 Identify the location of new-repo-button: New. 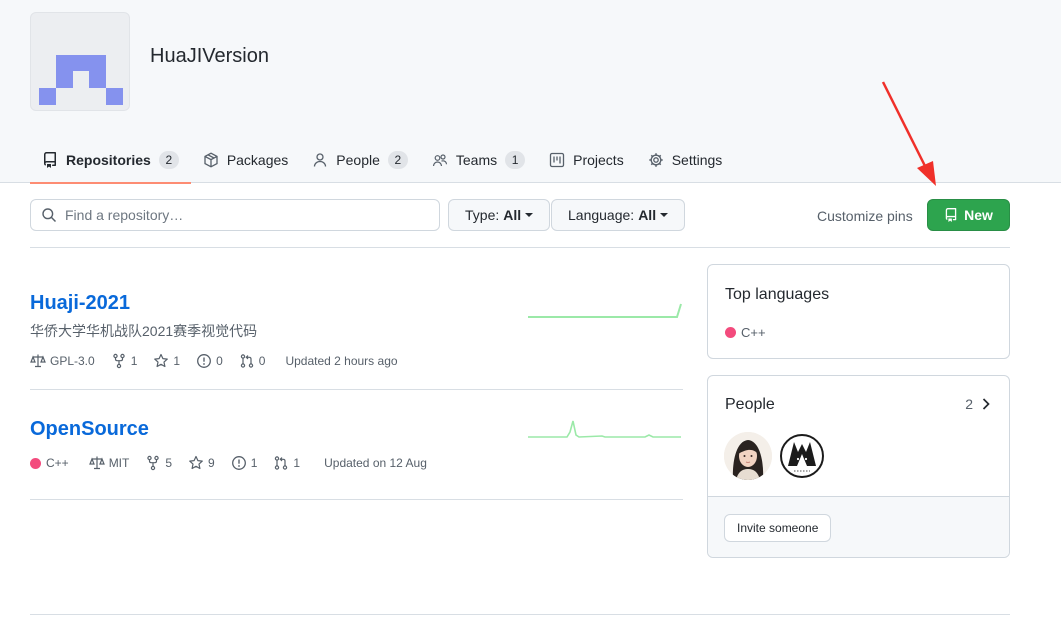
(968, 215).